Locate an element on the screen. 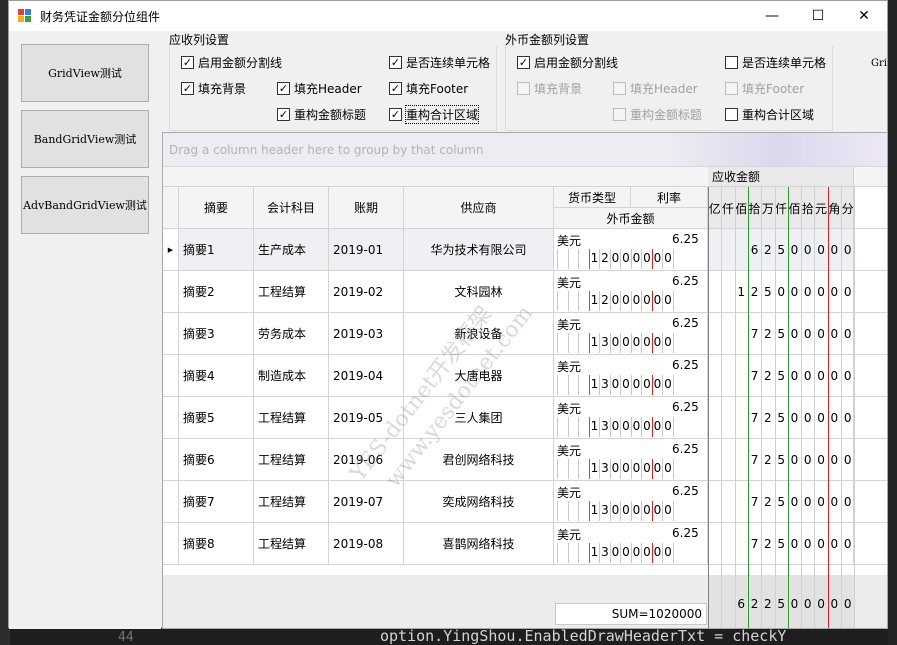 This screenshot has height=645, width=897. grid-cell-period: 2019-01 is located at coordinates (366, 250).